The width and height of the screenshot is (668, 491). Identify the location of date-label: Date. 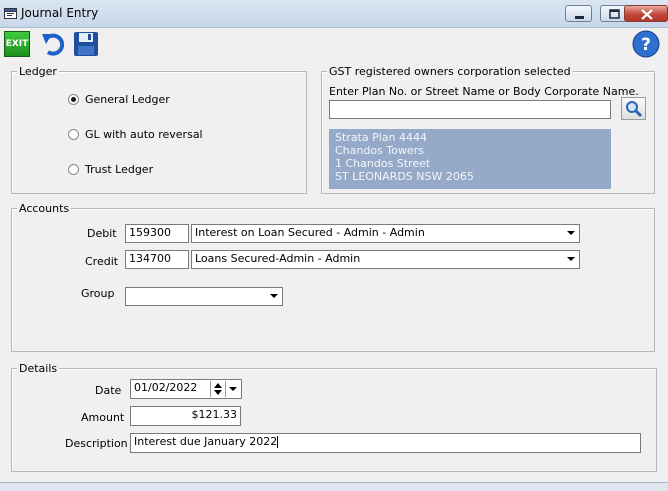
(108, 390).